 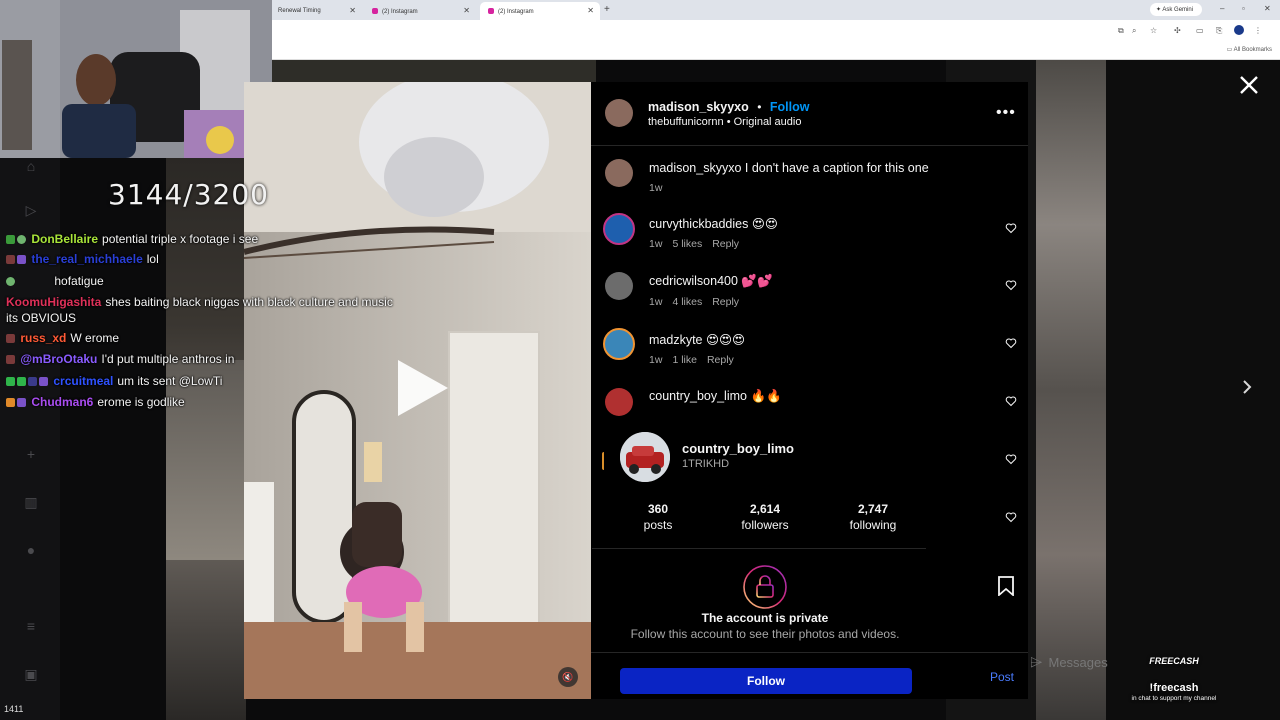 What do you see at coordinates (1134, 31) in the screenshot?
I see `zoom-icon: ⌕` at bounding box center [1134, 31].